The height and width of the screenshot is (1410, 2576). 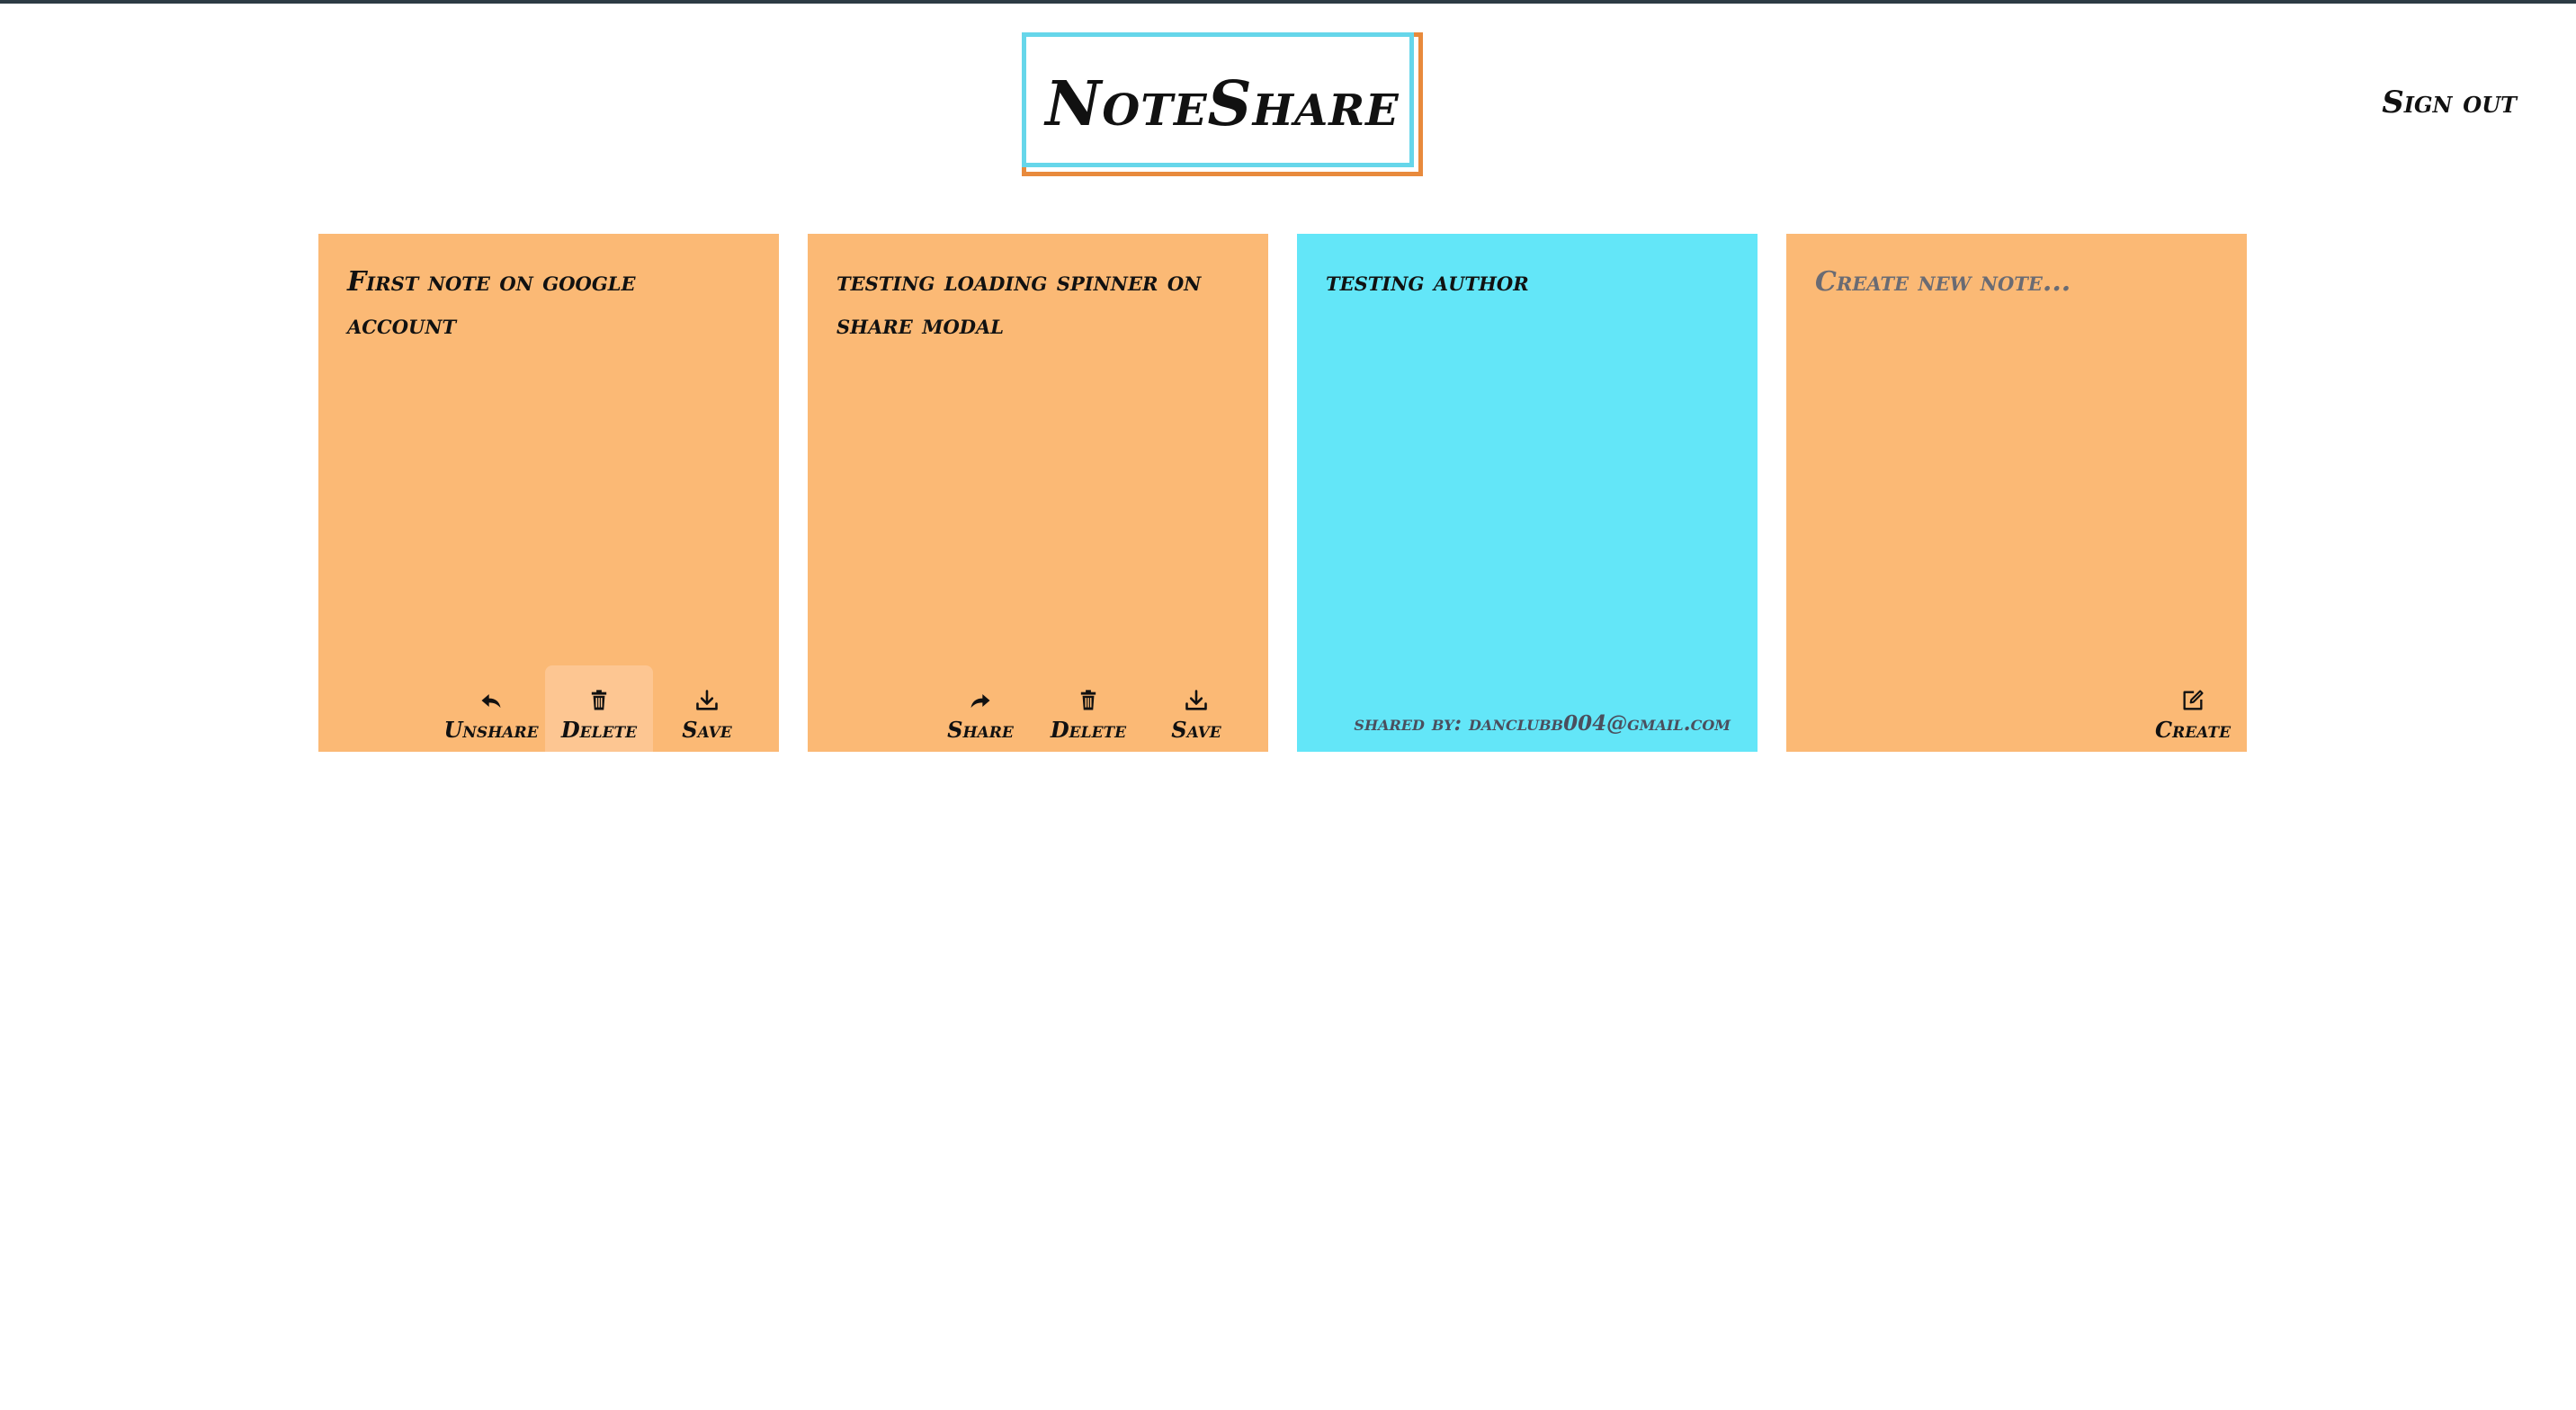 I want to click on note-actions: Share Delete Save, so click(x=1088, y=709).